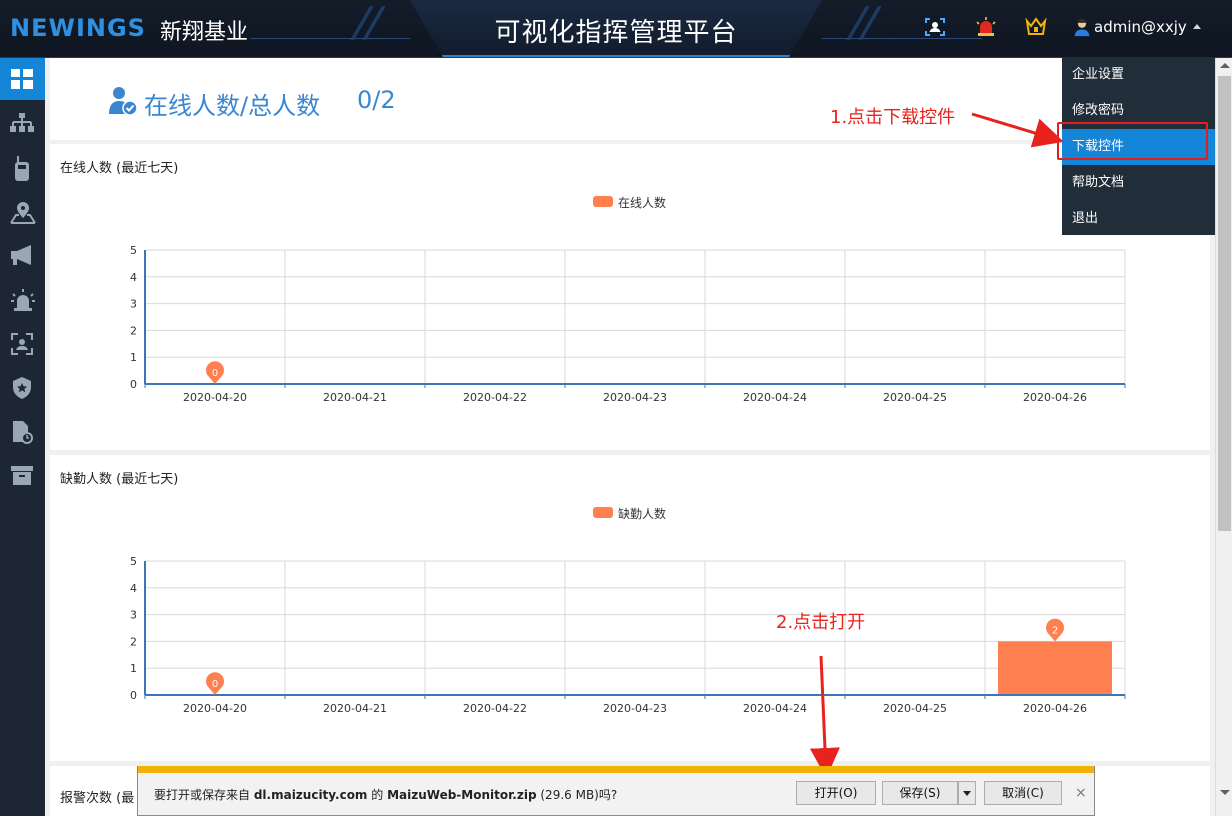 Image resolution: width=1232 pixels, height=816 pixels. What do you see at coordinates (1081, 793) in the screenshot?
I see `close-icon: ×` at bounding box center [1081, 793].